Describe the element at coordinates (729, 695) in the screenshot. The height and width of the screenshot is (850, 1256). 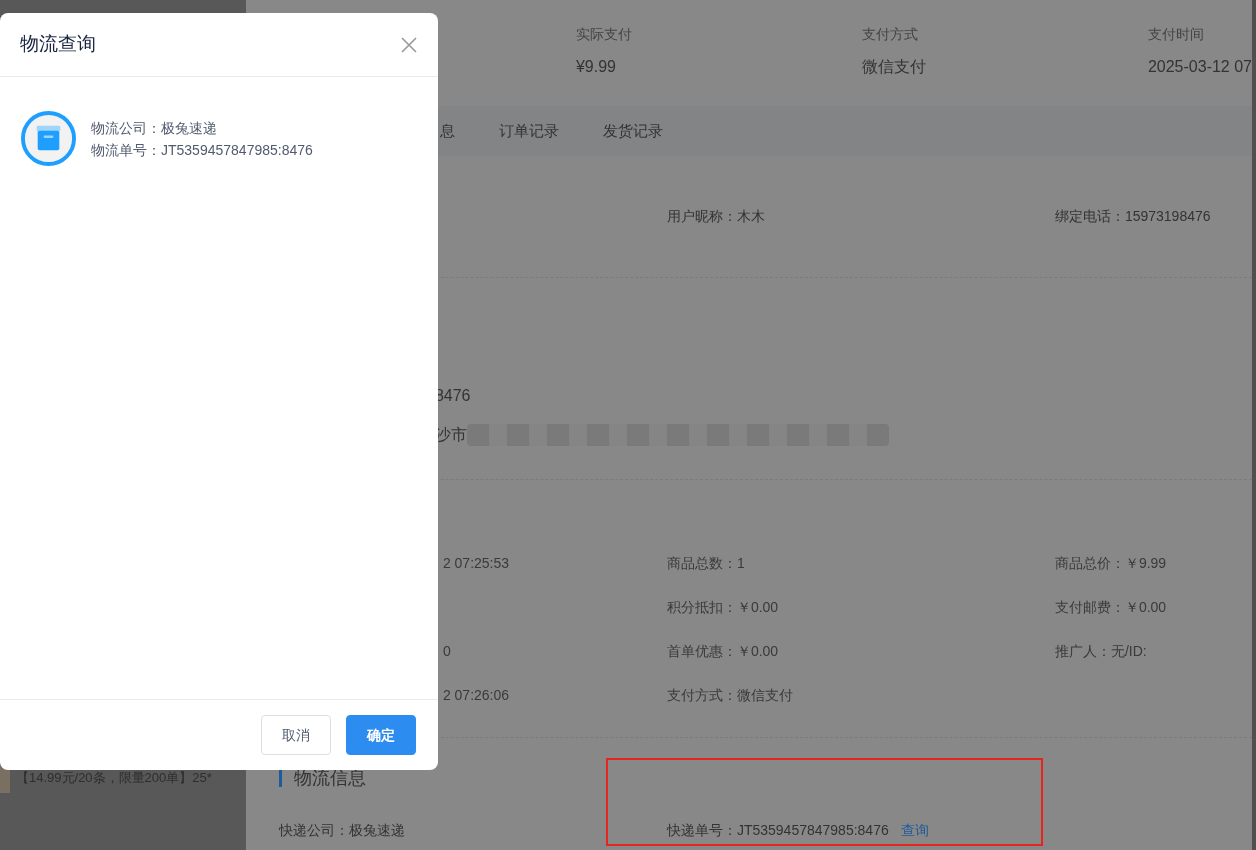
I see `order-field: 支付方式：微信支付` at that location.